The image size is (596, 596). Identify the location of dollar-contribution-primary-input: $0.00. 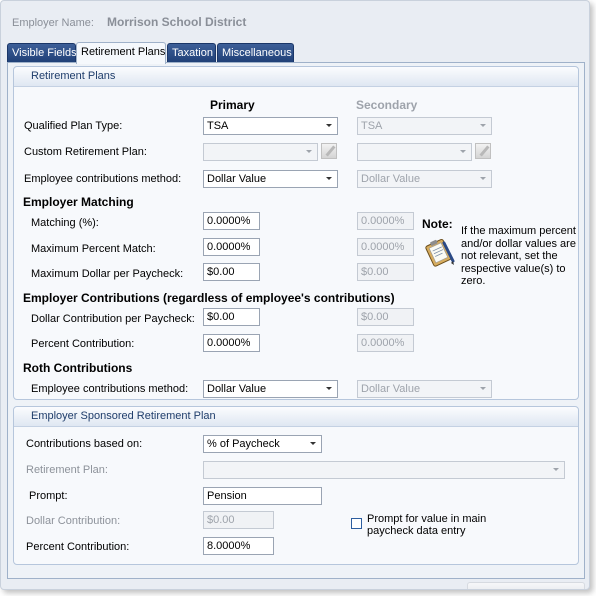
(231, 317).